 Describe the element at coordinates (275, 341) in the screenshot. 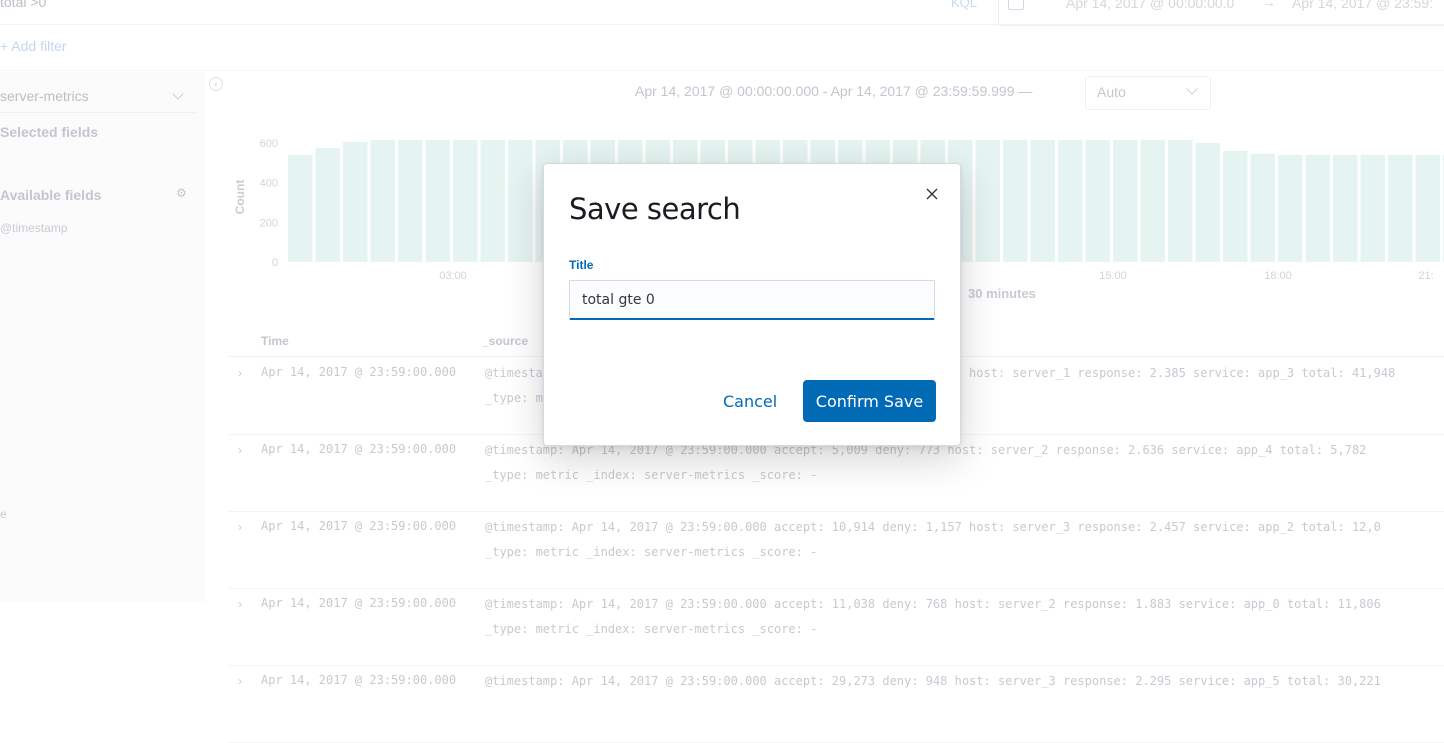

I see `column-header-time: Time` at that location.